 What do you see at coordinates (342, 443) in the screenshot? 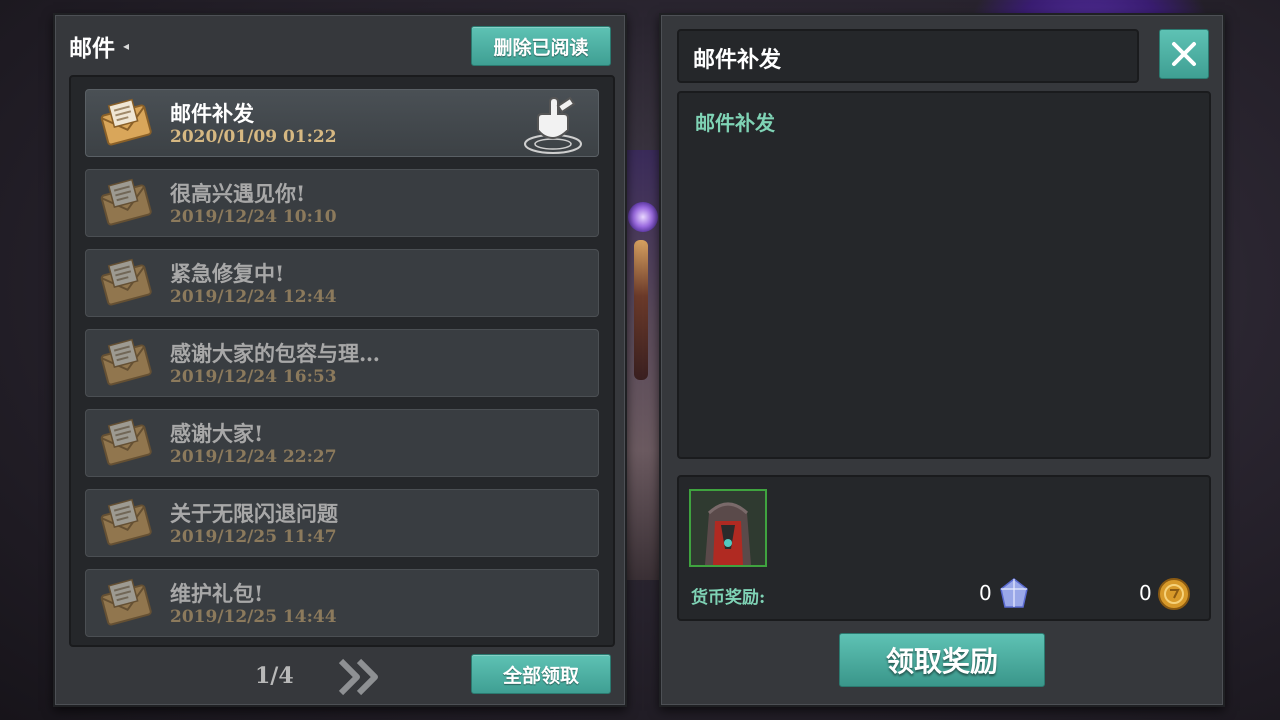
I see `mail-list-item: 感谢大家! 2019/12/24 22:27` at bounding box center [342, 443].